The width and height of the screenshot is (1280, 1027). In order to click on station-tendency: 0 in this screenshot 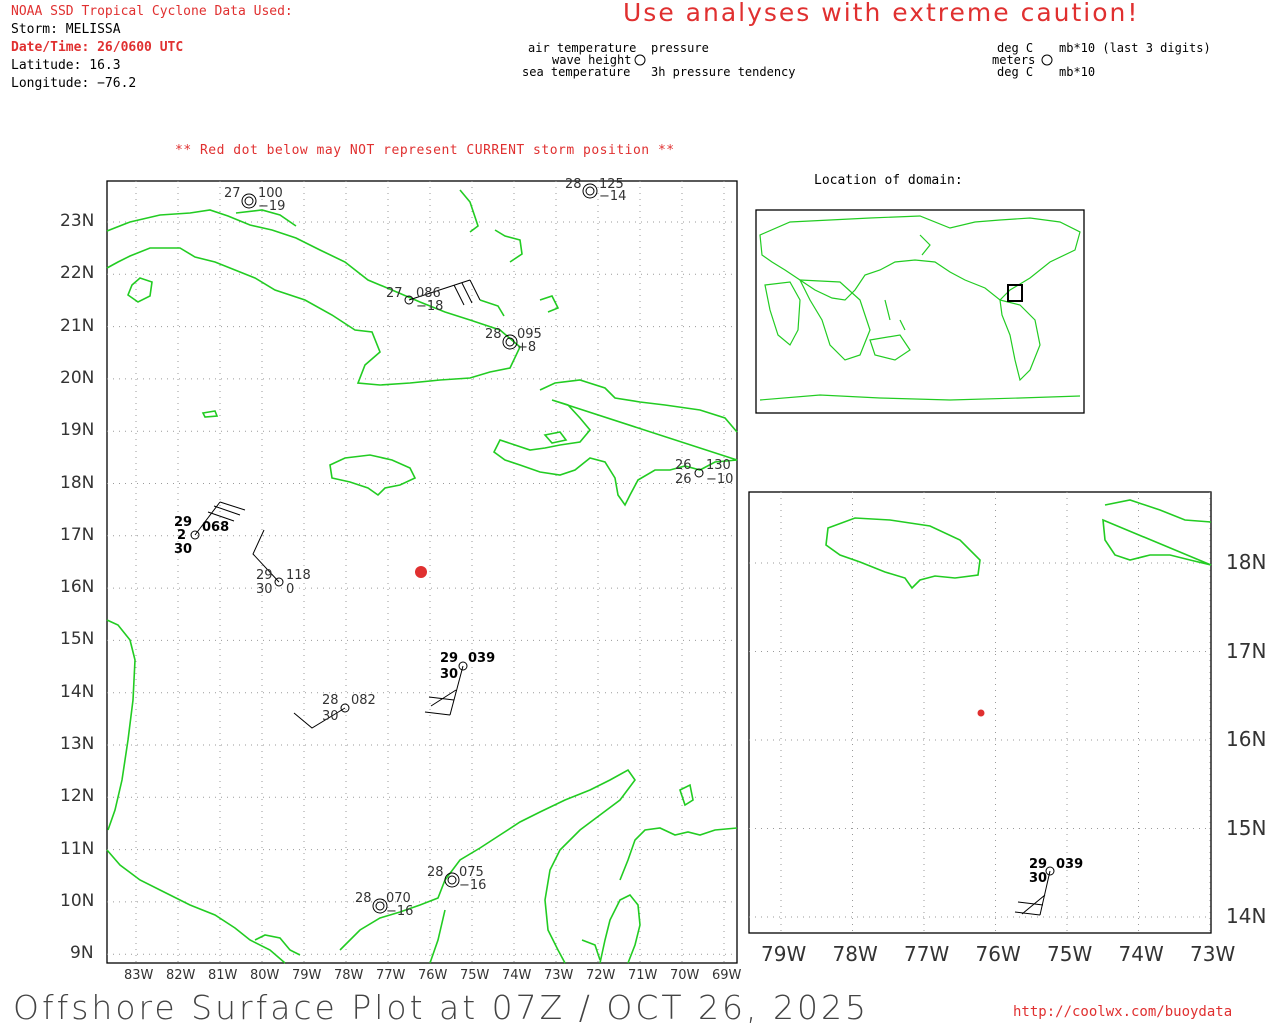, I will do `click(290, 589)`.